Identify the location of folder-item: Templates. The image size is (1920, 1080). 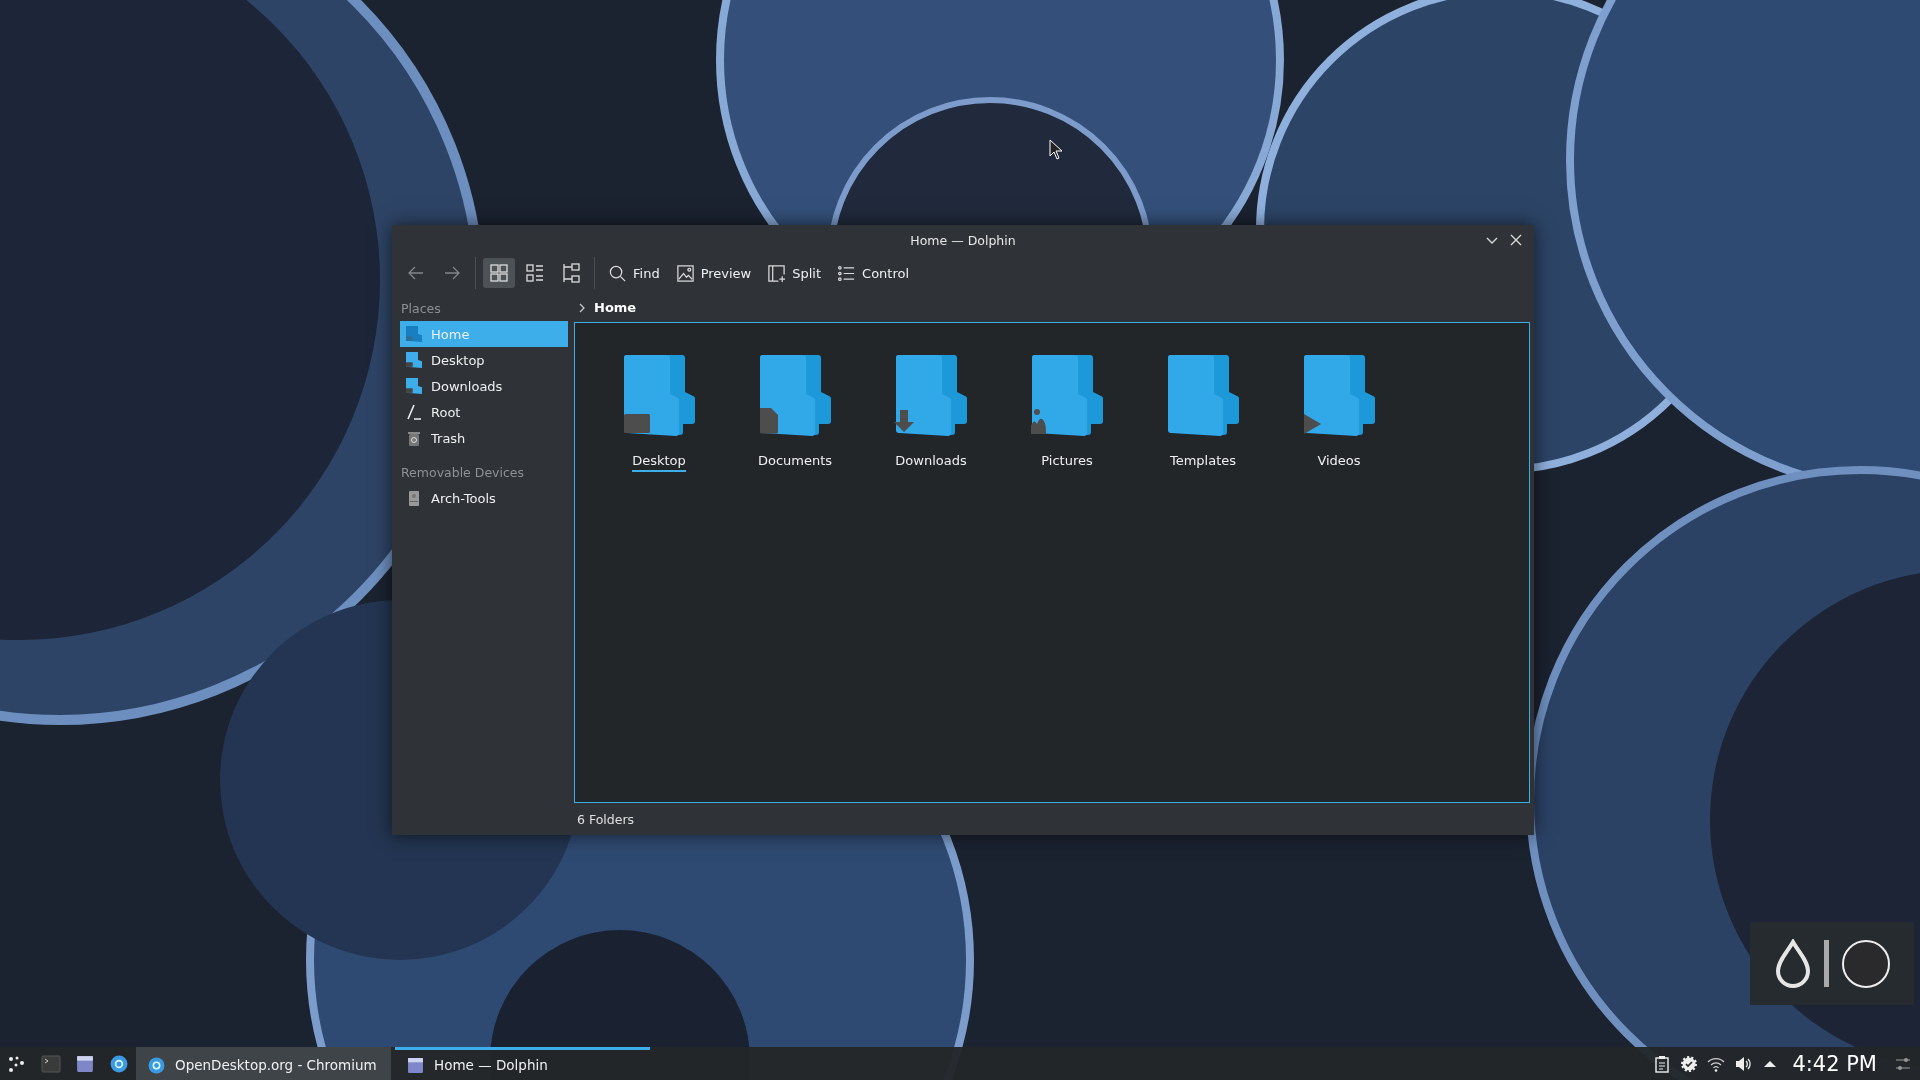
(1203, 413).